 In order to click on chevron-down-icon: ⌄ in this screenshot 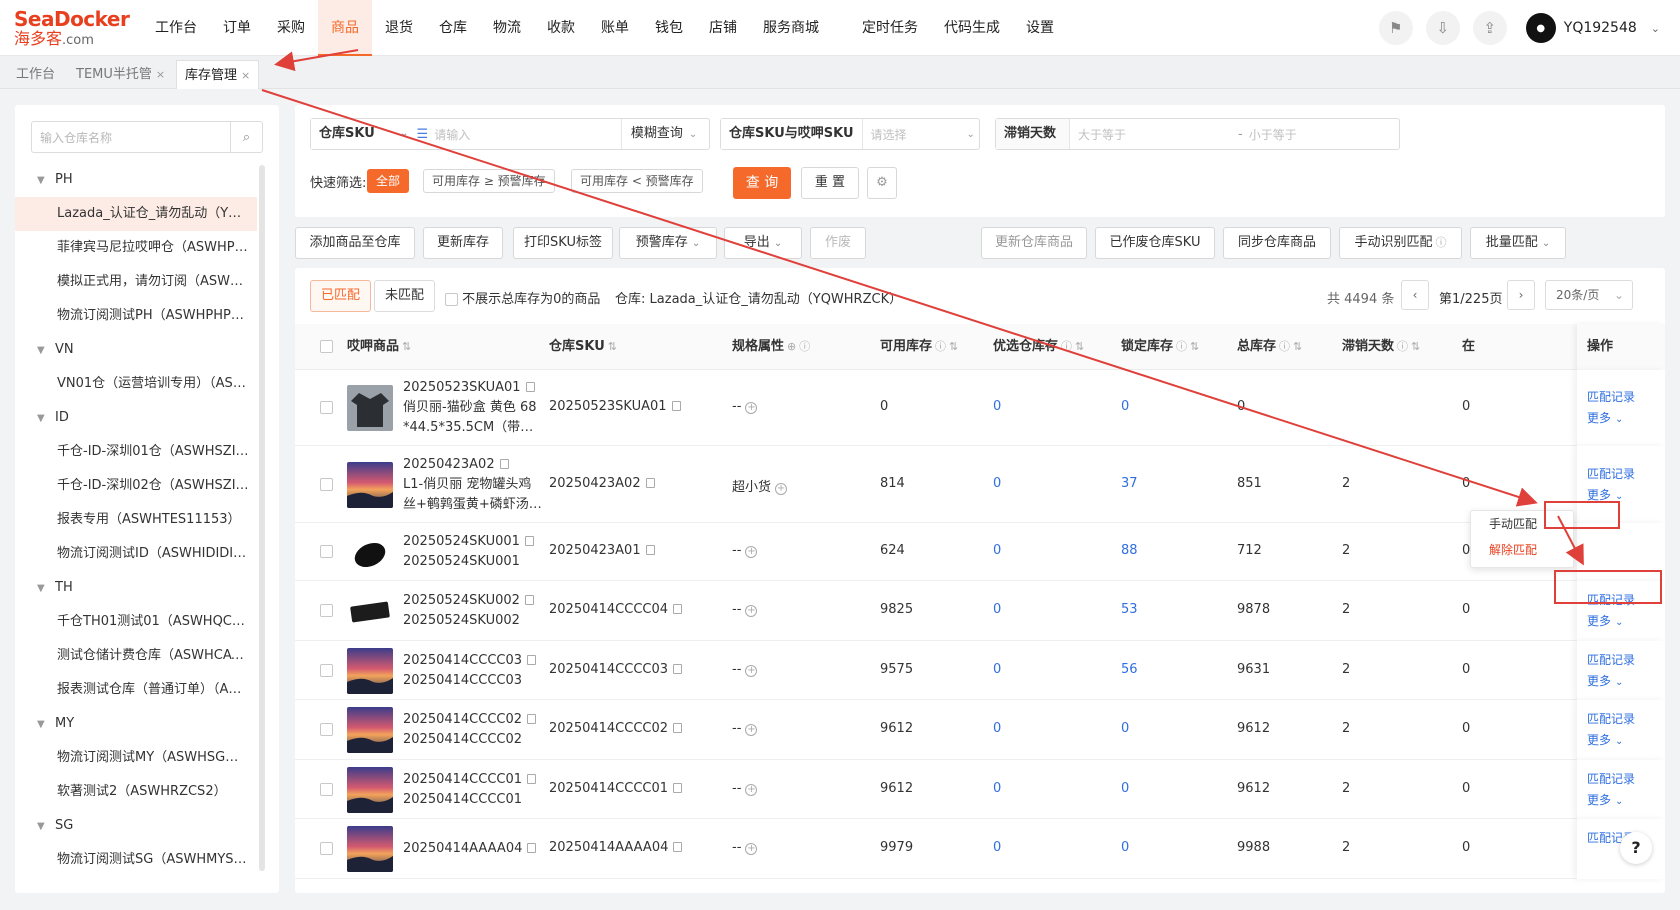, I will do `click(1655, 28)`.